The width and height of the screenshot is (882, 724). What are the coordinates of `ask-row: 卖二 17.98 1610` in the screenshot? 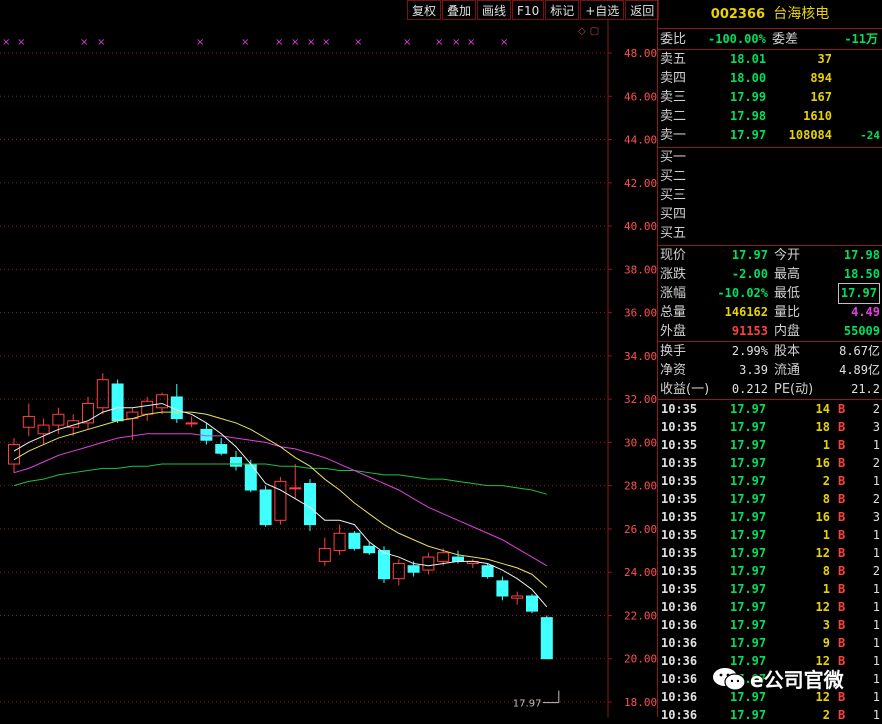 It's located at (770, 116).